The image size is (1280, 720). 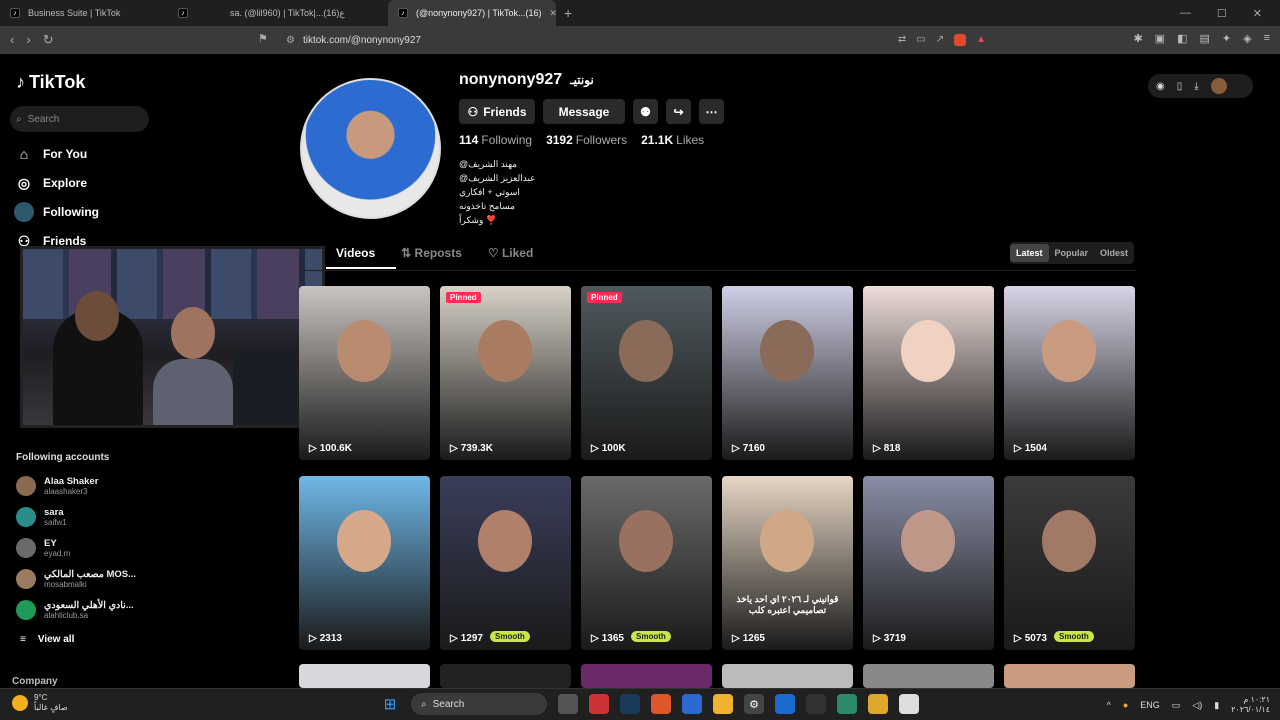 What do you see at coordinates (48, 40) in the screenshot?
I see `reload-icon: ↻` at bounding box center [48, 40].